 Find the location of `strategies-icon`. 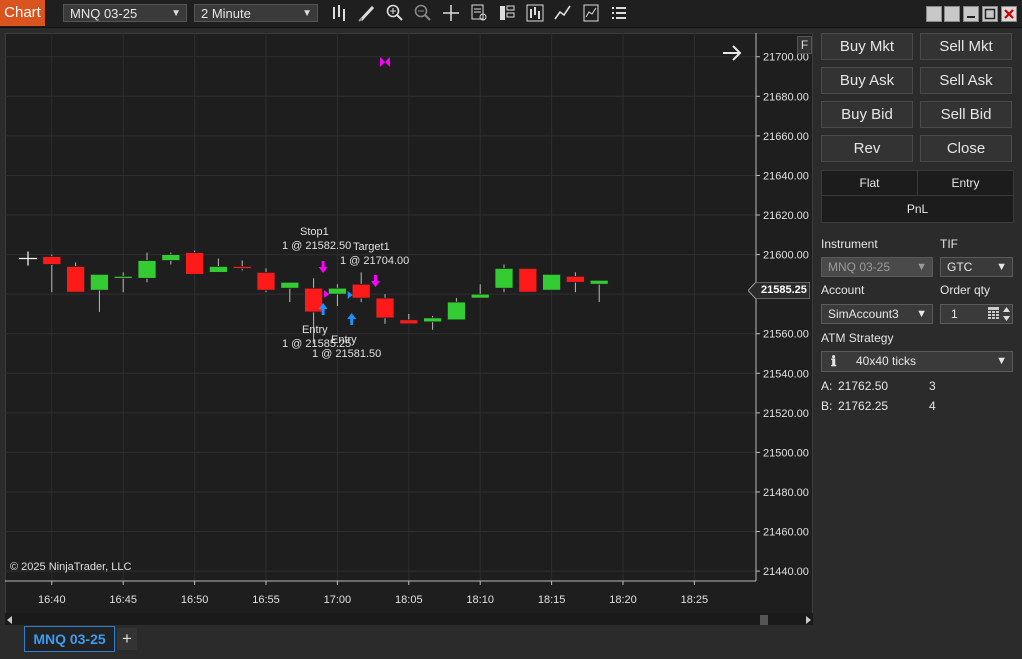

strategies-icon is located at coordinates (563, 13).